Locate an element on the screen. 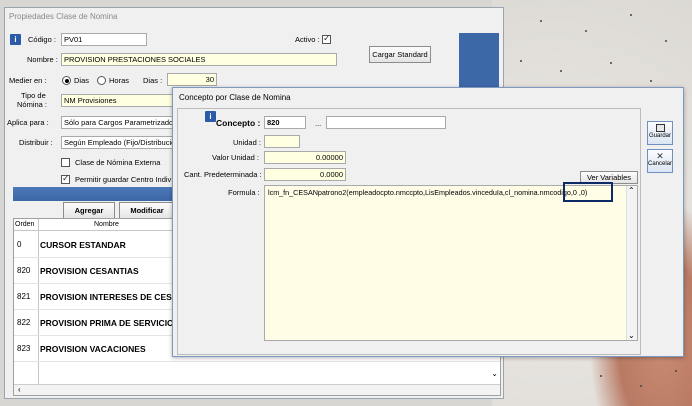 This screenshot has width=692, height=406. side-panel is located at coordinates (479, 63).